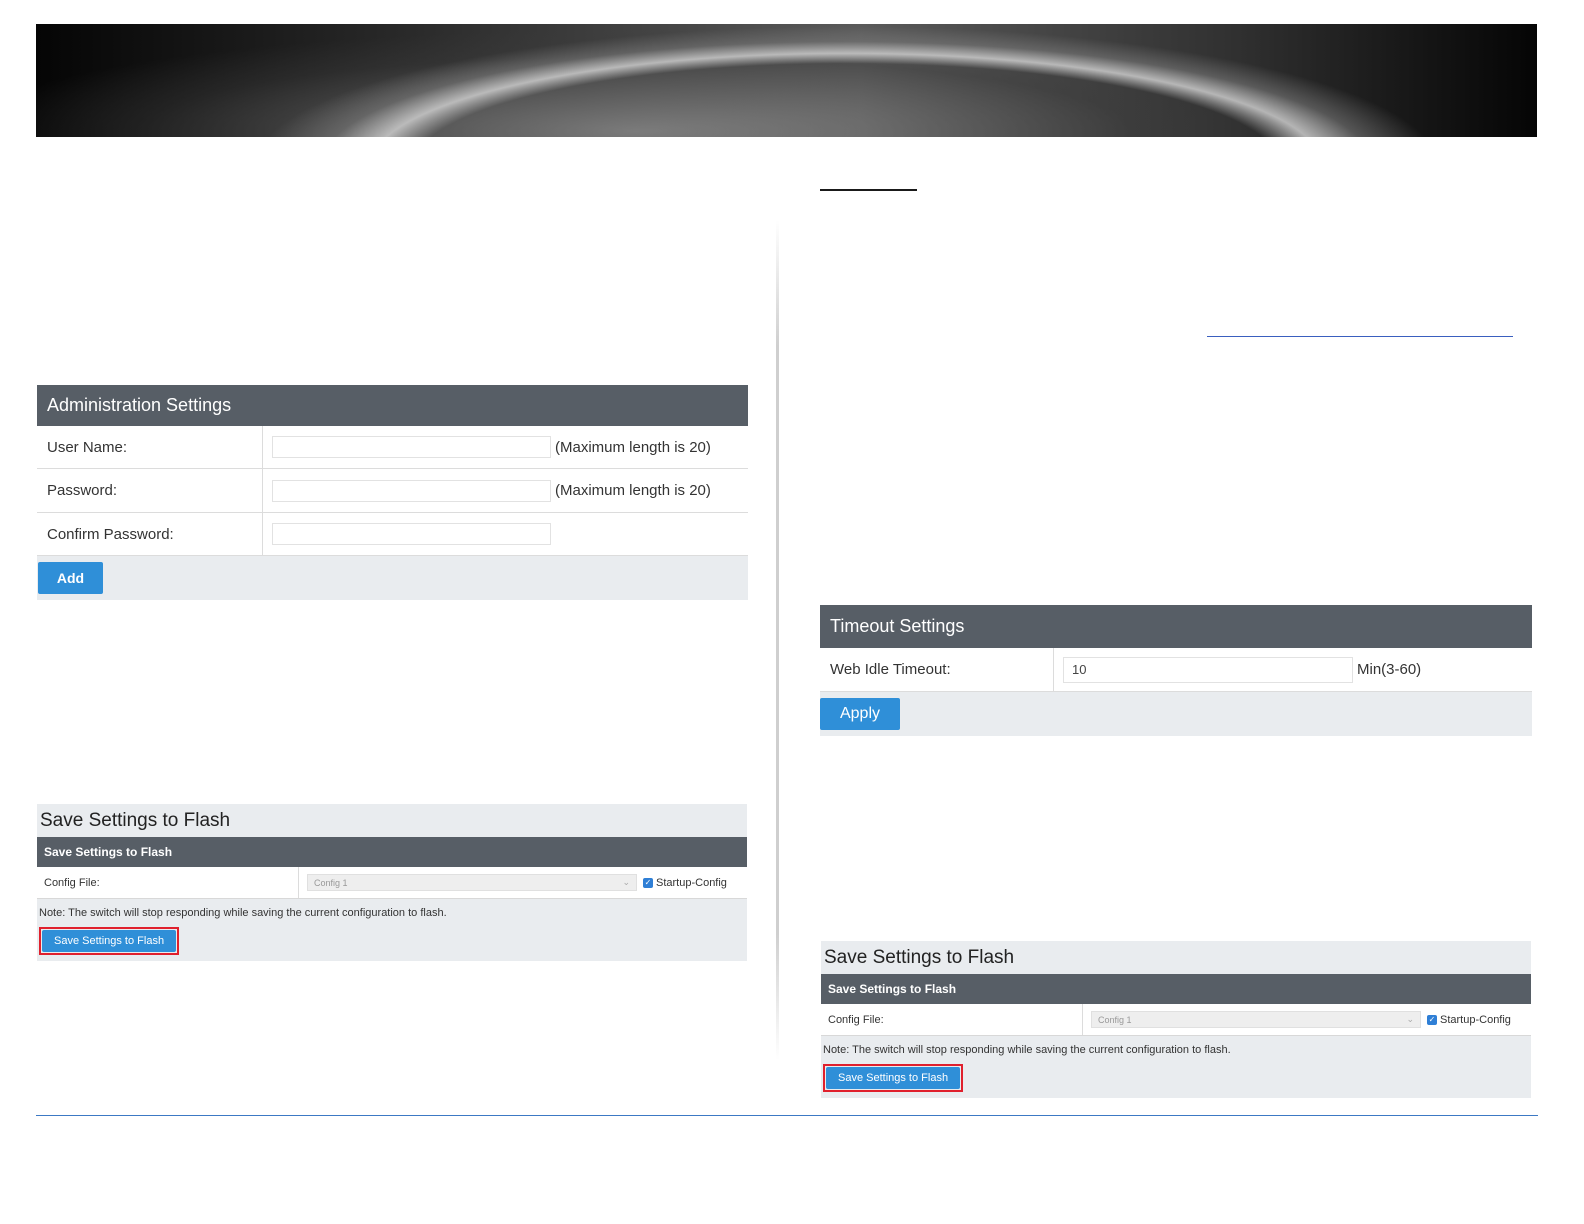 The image size is (1584, 1224). Describe the element at coordinates (411, 490) in the screenshot. I see `password-input` at that location.